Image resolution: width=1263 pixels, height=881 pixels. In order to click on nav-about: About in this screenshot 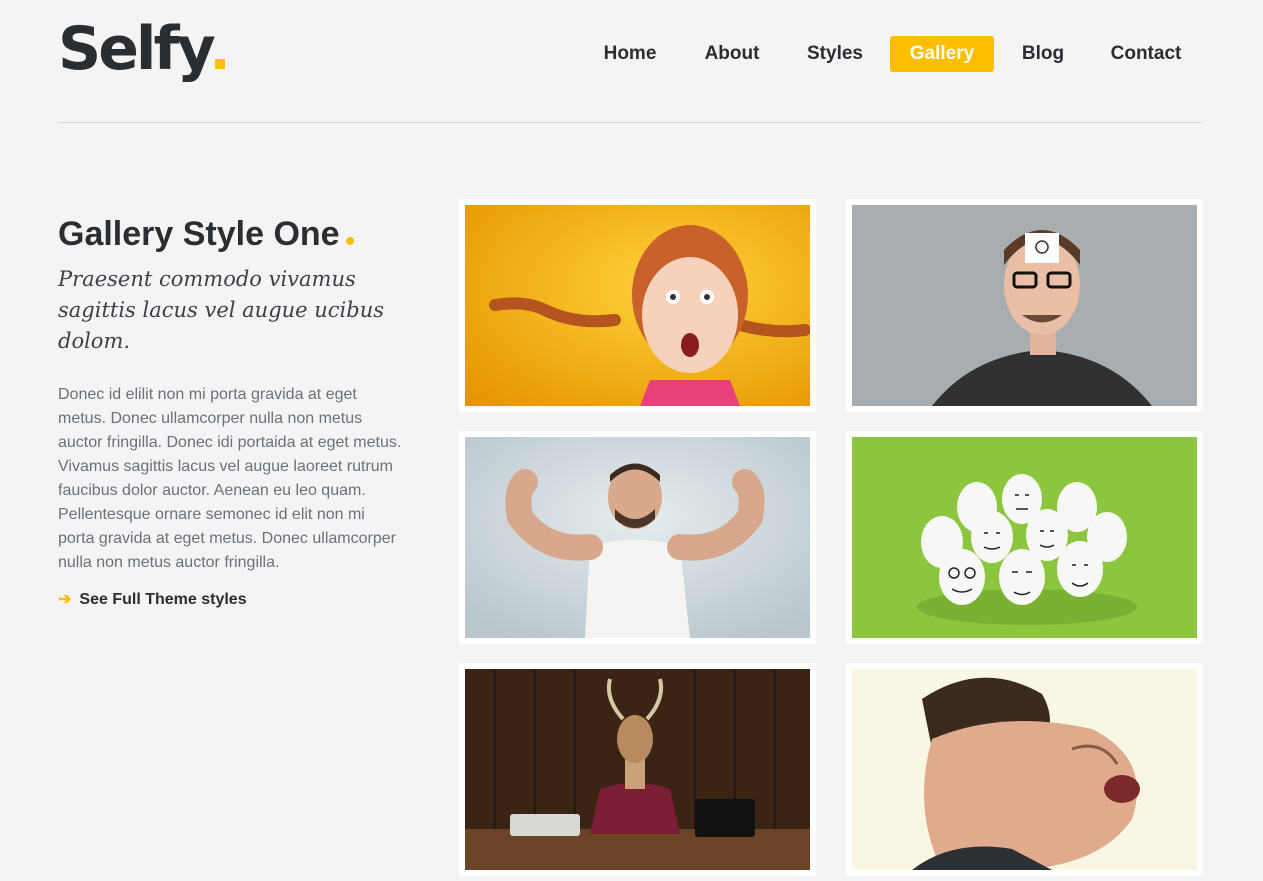, I will do `click(732, 54)`.